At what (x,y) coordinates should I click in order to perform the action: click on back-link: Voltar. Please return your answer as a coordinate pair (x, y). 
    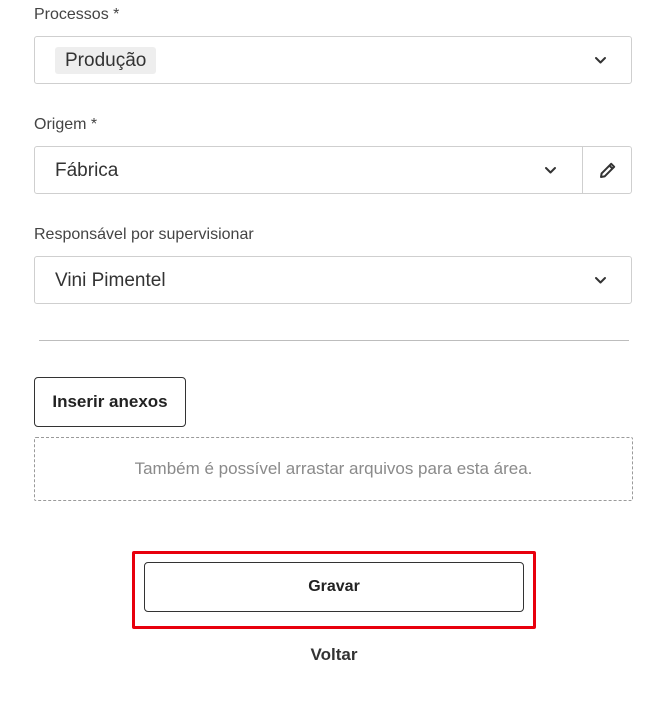
    Looking at the image, I should click on (334, 657).